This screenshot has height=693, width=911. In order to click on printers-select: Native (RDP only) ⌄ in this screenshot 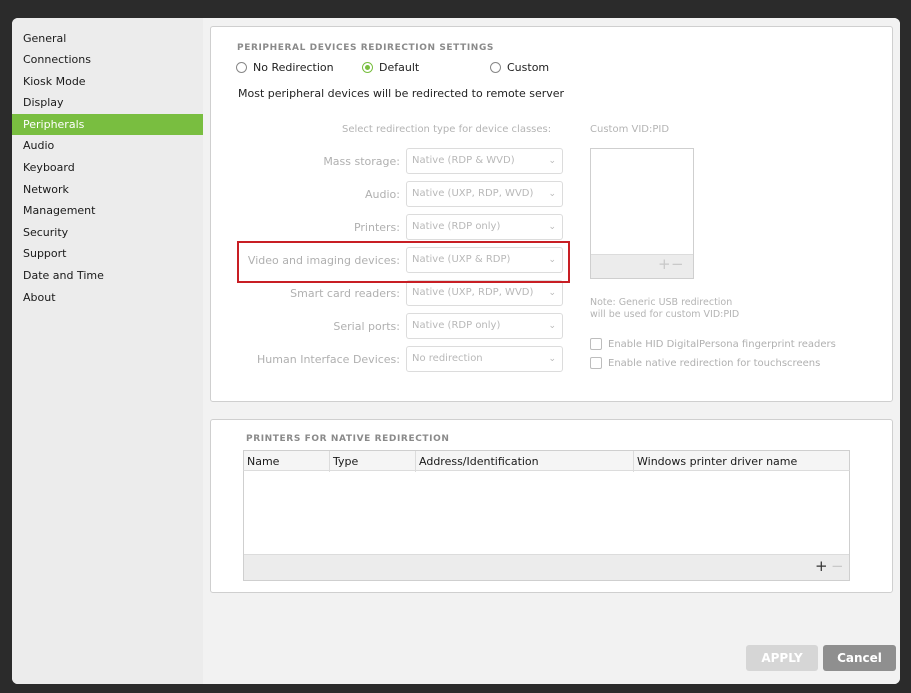, I will do `click(484, 227)`.